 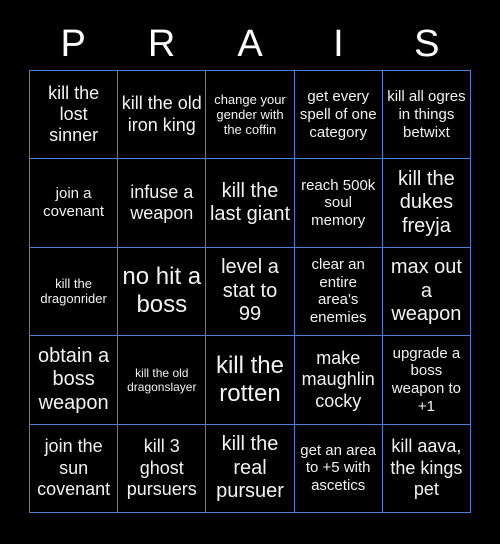 I want to click on bingo-header-letter-3: A, so click(x=250, y=44).